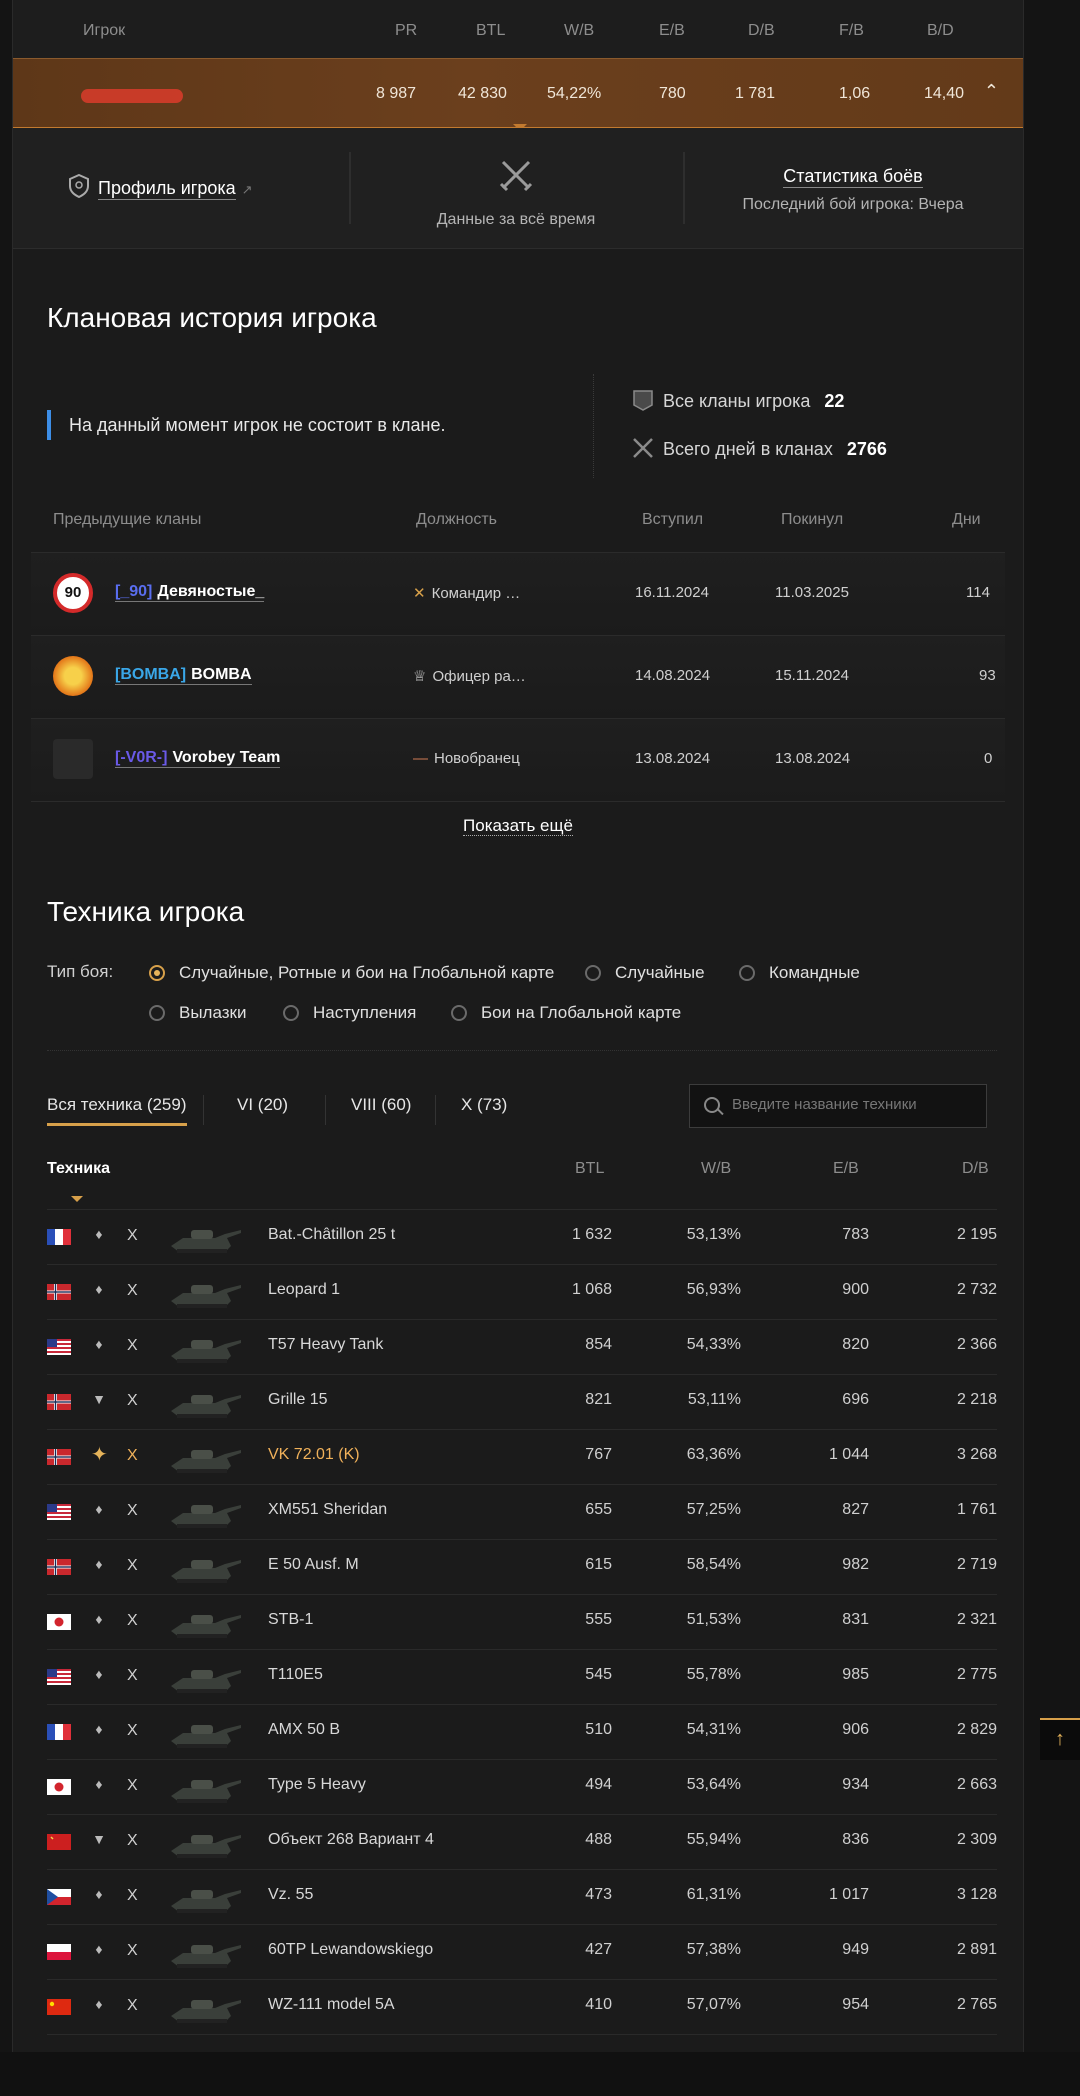 Image resolution: width=1080 pixels, height=2096 pixels. Describe the element at coordinates (522, 1291) in the screenshot. I see `vehicle-row: ♦ X Leopard 1 1 068 56,93% 900 2 732` at that location.